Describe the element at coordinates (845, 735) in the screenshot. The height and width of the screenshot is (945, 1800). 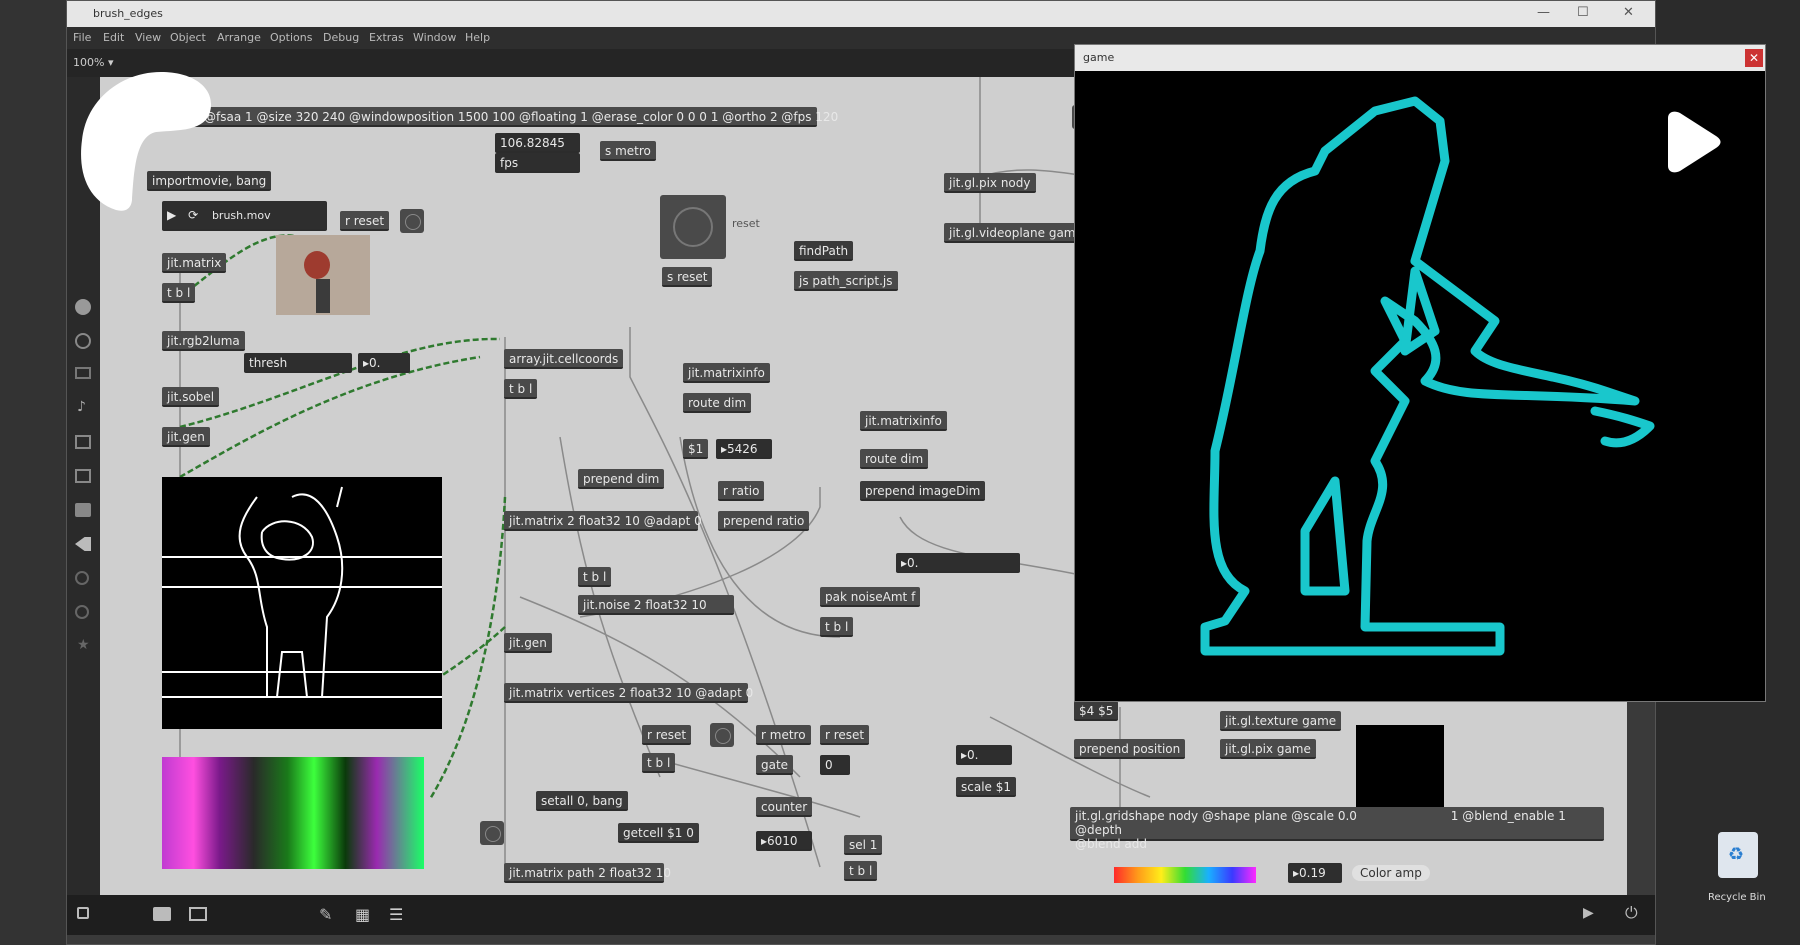
I see `r-reset-object-3: r reset` at that location.